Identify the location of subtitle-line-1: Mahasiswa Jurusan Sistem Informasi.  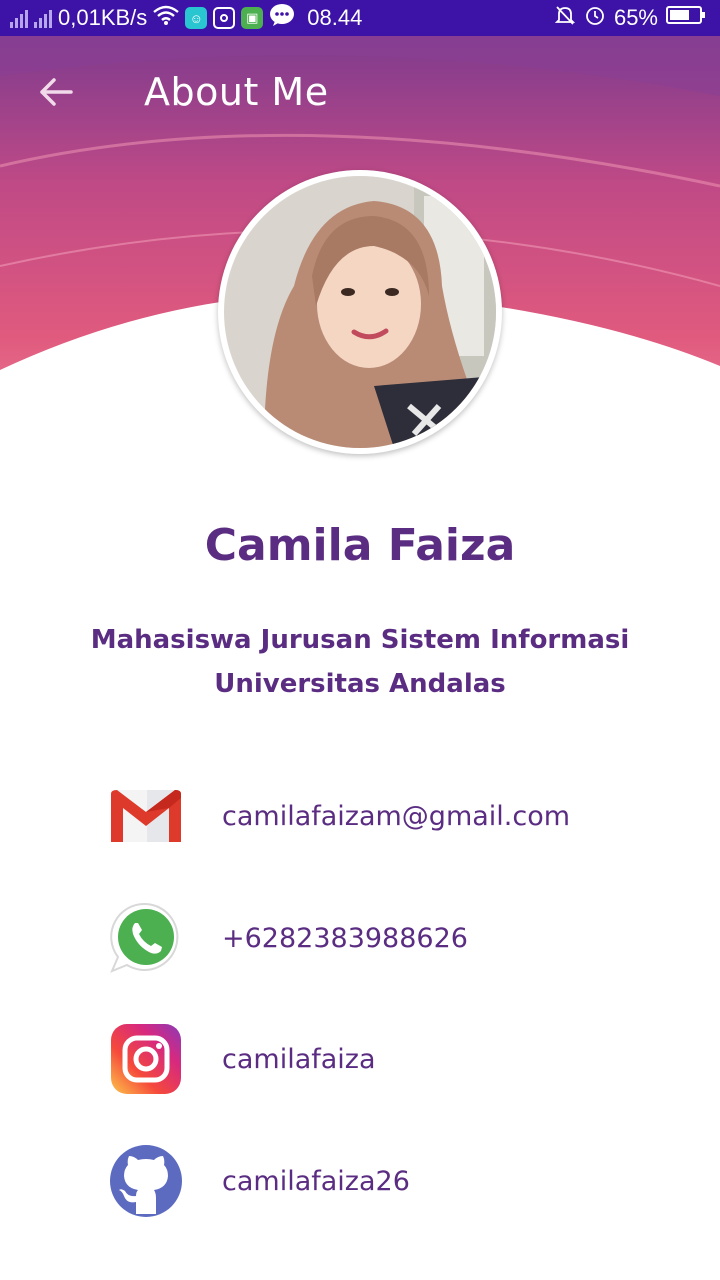
(360, 640).